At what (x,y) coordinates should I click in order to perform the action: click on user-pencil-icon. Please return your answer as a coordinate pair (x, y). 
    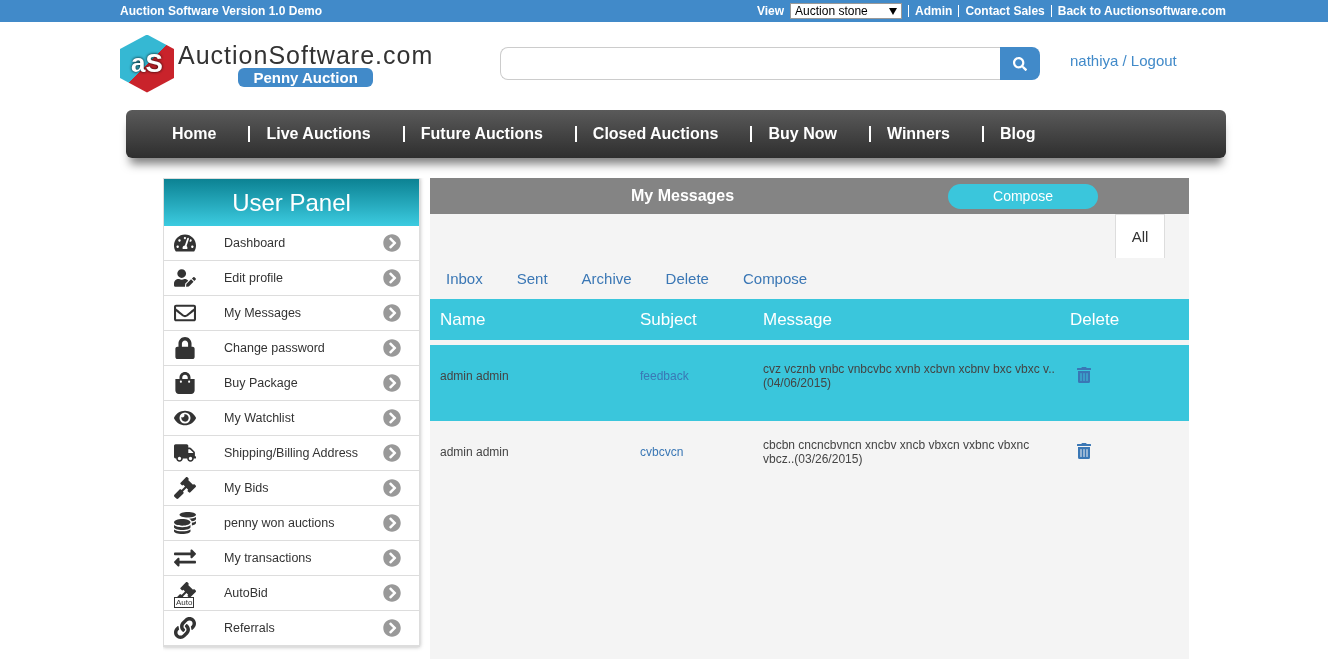
    Looking at the image, I should click on (185, 278).